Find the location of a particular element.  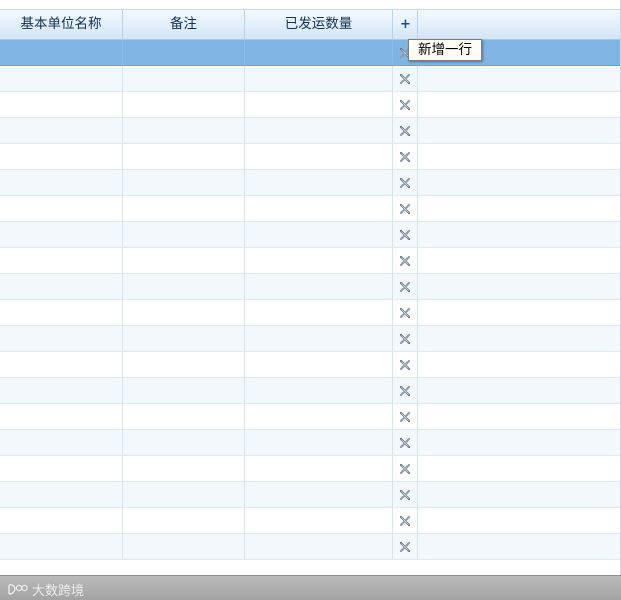

column-header-shipped-qty: 已发运数量 is located at coordinates (319, 24).